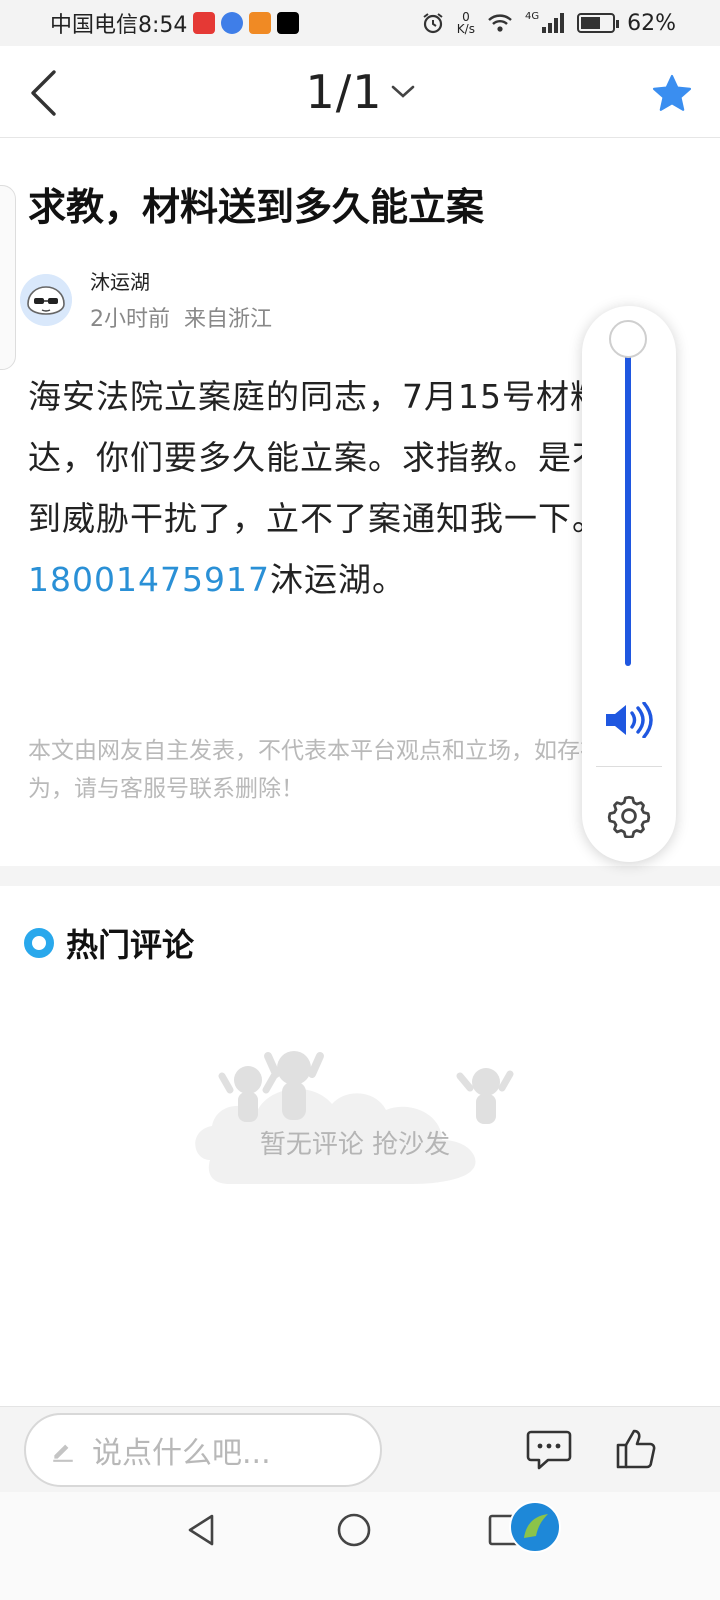 The height and width of the screenshot is (1600, 720). I want to click on top-nav-bar: 1/1, so click(360, 92).